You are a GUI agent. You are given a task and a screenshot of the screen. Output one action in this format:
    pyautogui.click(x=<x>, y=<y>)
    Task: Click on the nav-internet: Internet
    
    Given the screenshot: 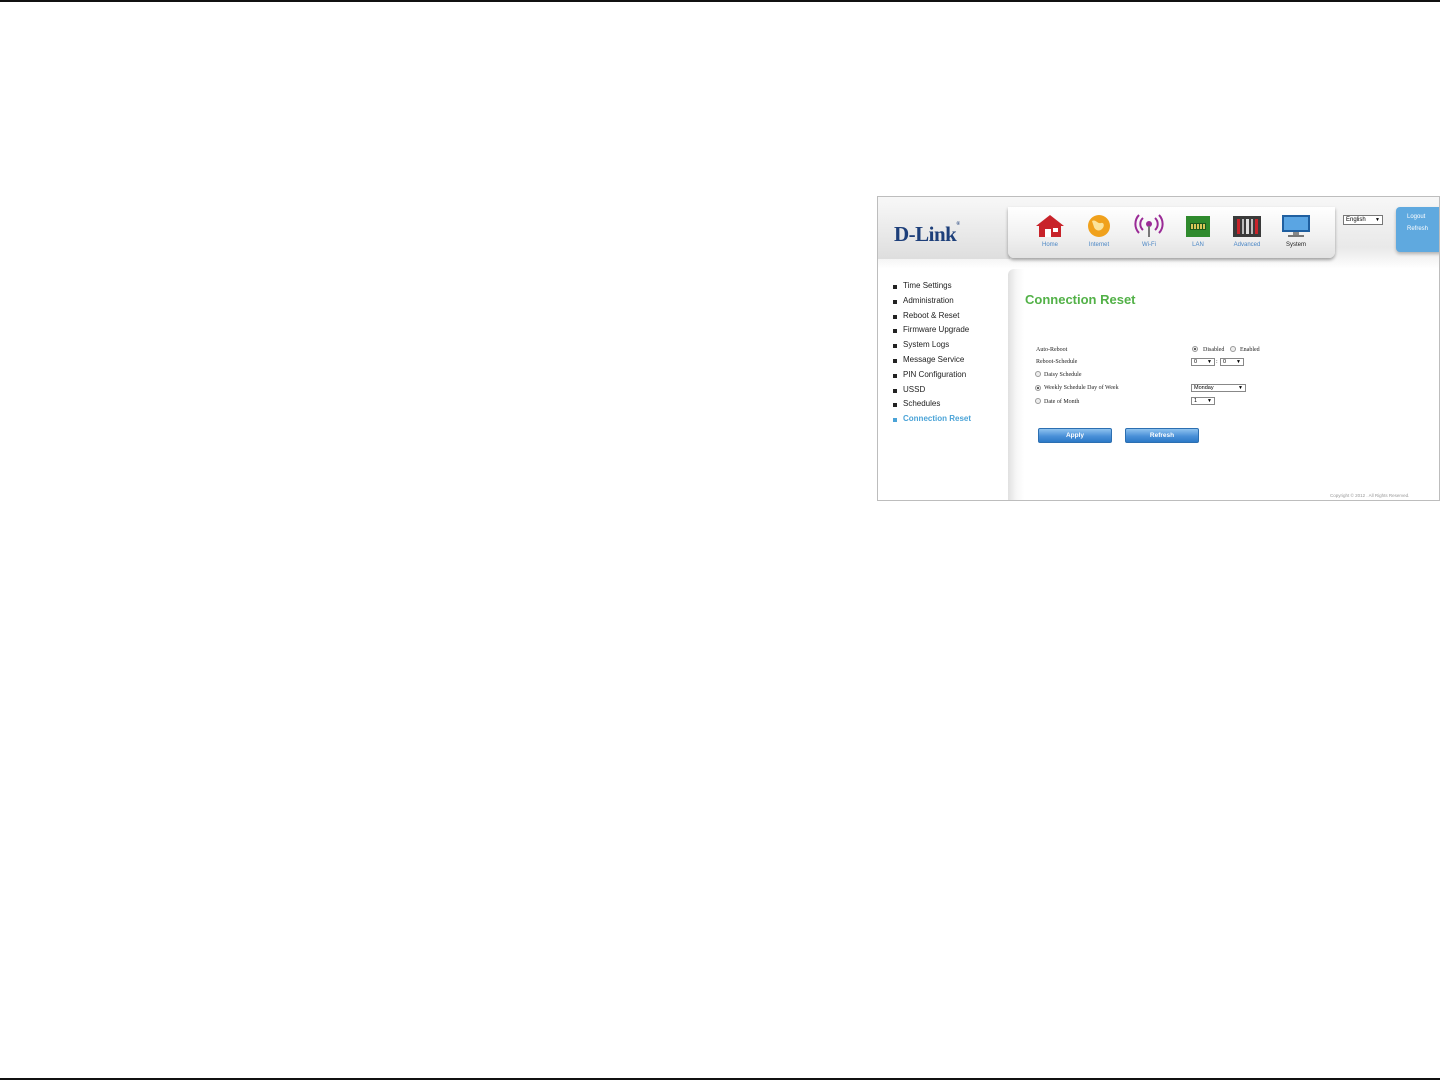 What is the action you would take?
    pyautogui.click(x=1099, y=231)
    